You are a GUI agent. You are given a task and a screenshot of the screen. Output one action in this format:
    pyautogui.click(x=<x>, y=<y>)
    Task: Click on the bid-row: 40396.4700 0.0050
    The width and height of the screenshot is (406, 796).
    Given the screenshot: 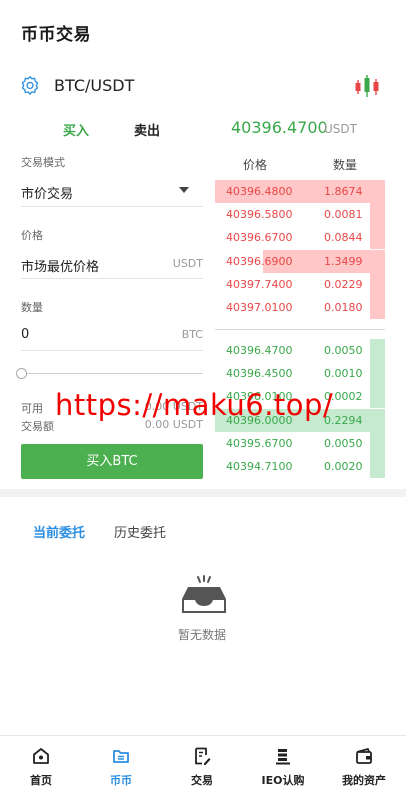 What is the action you would take?
    pyautogui.click(x=300, y=350)
    